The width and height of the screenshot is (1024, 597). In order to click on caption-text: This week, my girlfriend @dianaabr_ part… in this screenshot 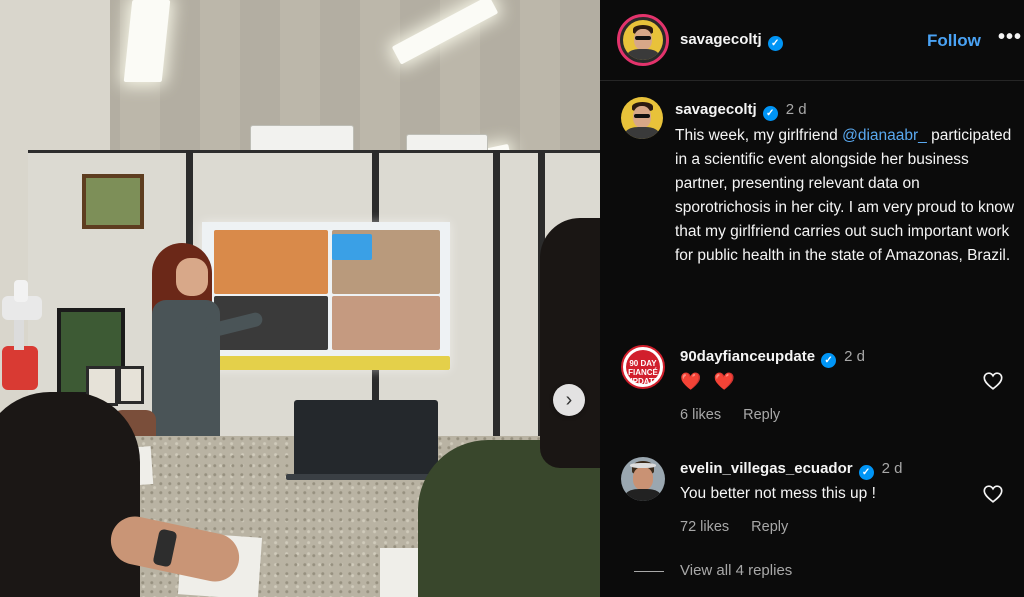, I will do `click(845, 195)`.